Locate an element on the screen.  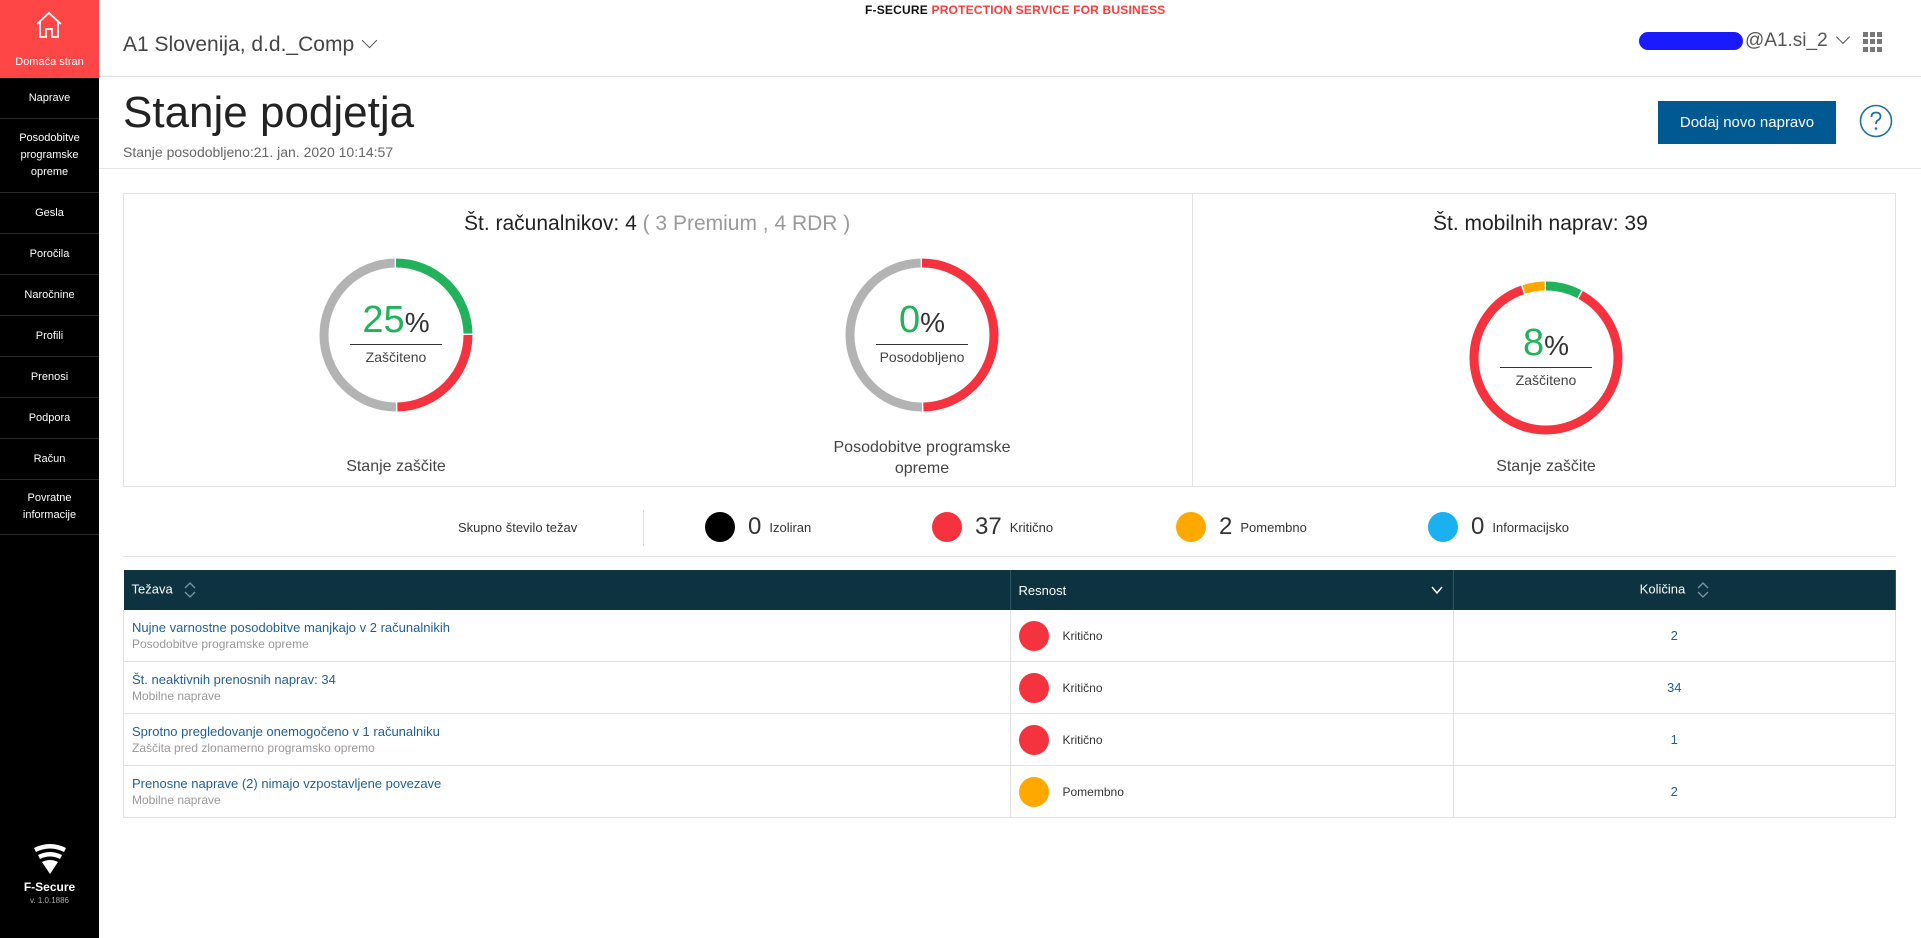
user-name: @A1.si_2 is located at coordinates (1786, 40).